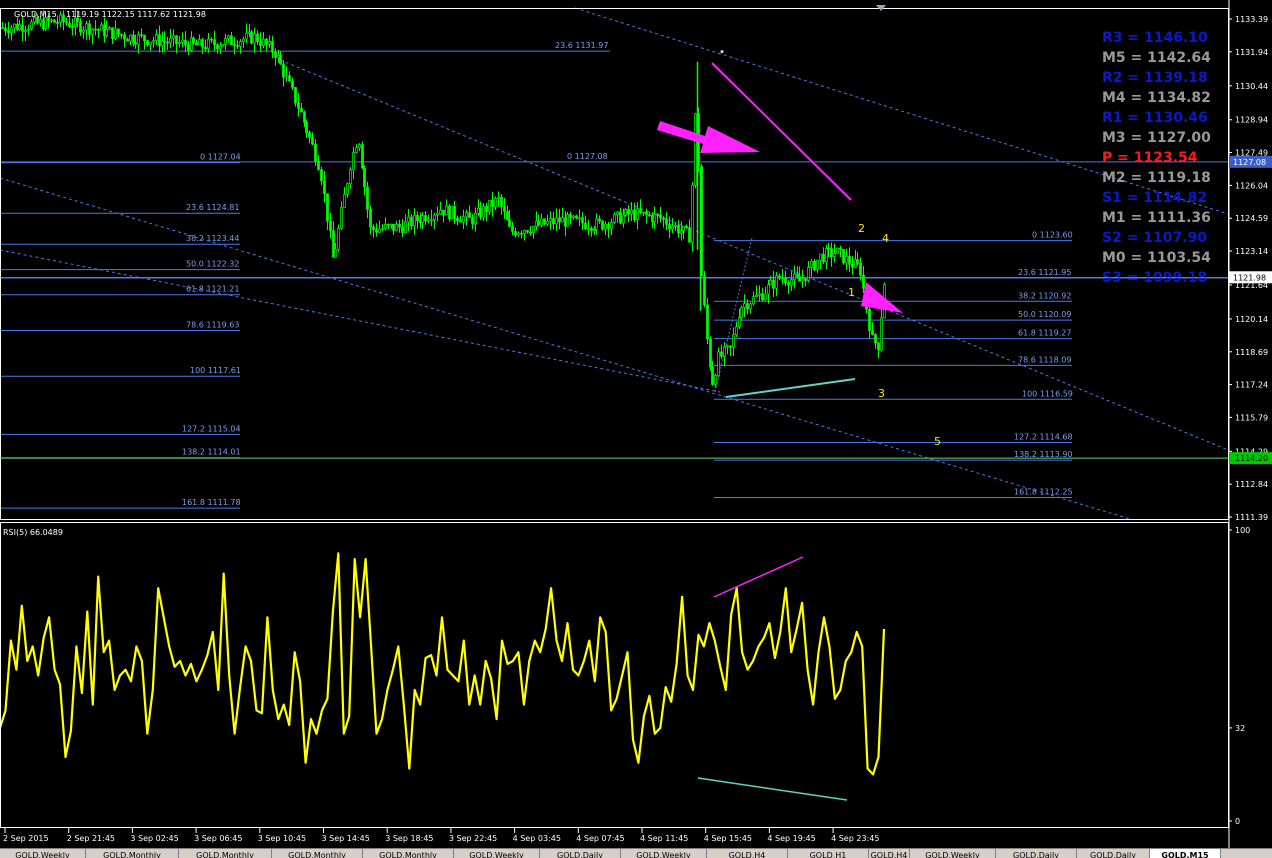  What do you see at coordinates (1251, 417) in the screenshot?
I see `y-tick-label: 1115.79` at bounding box center [1251, 417].